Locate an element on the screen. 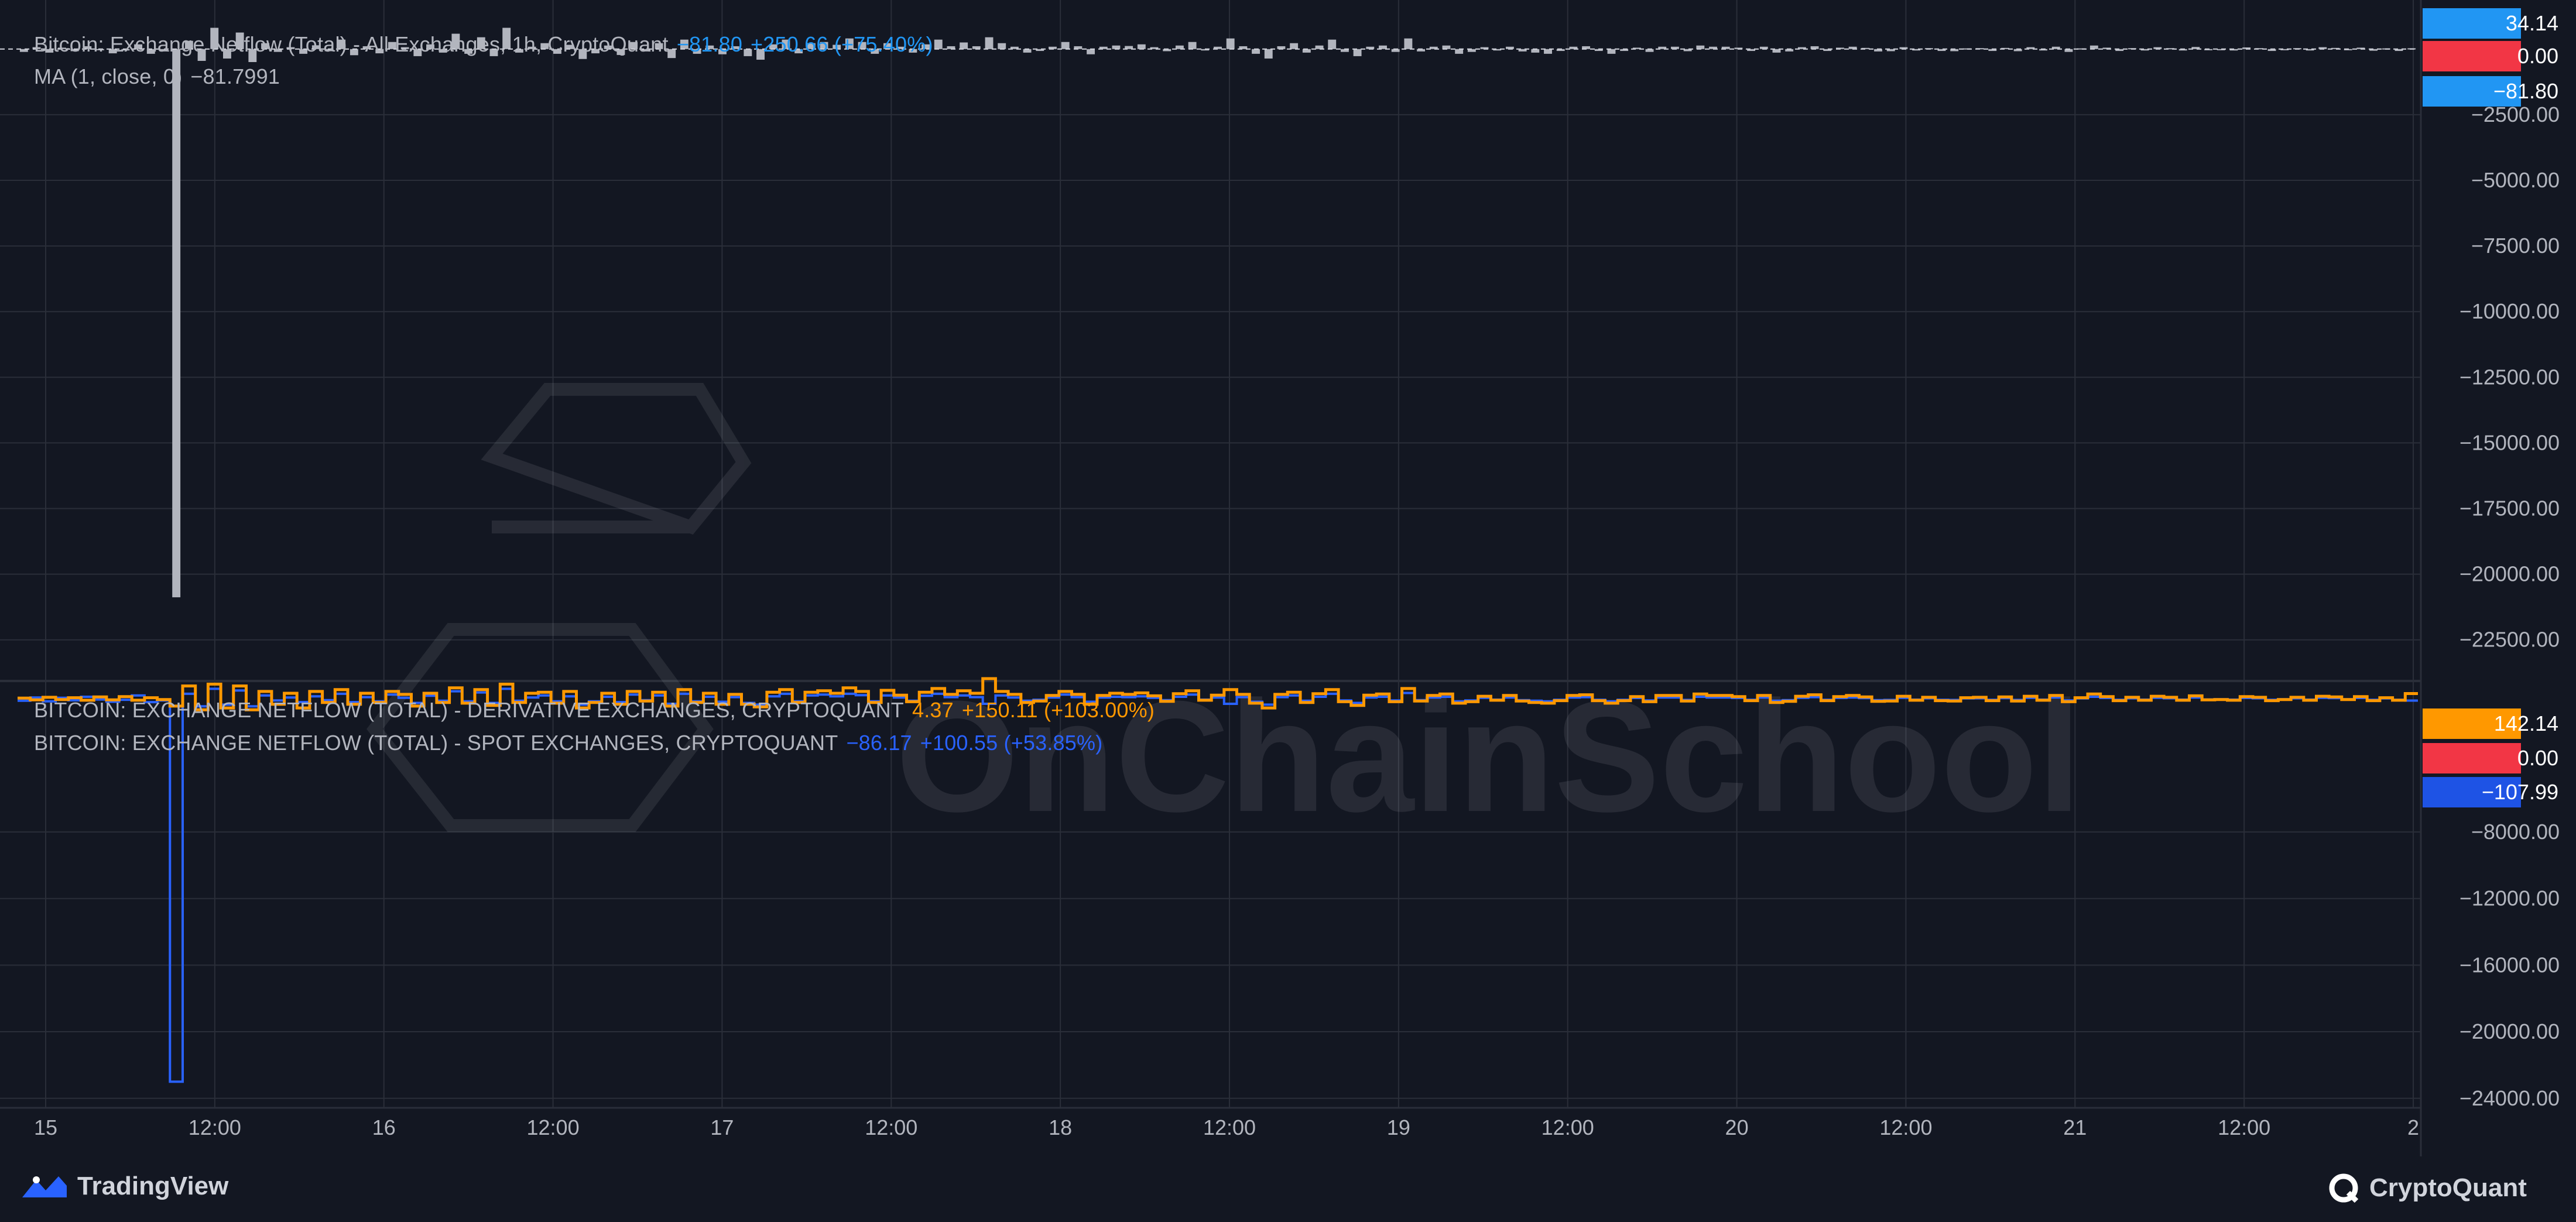  y-tick-label: −17500.00 is located at coordinates (2509, 509).